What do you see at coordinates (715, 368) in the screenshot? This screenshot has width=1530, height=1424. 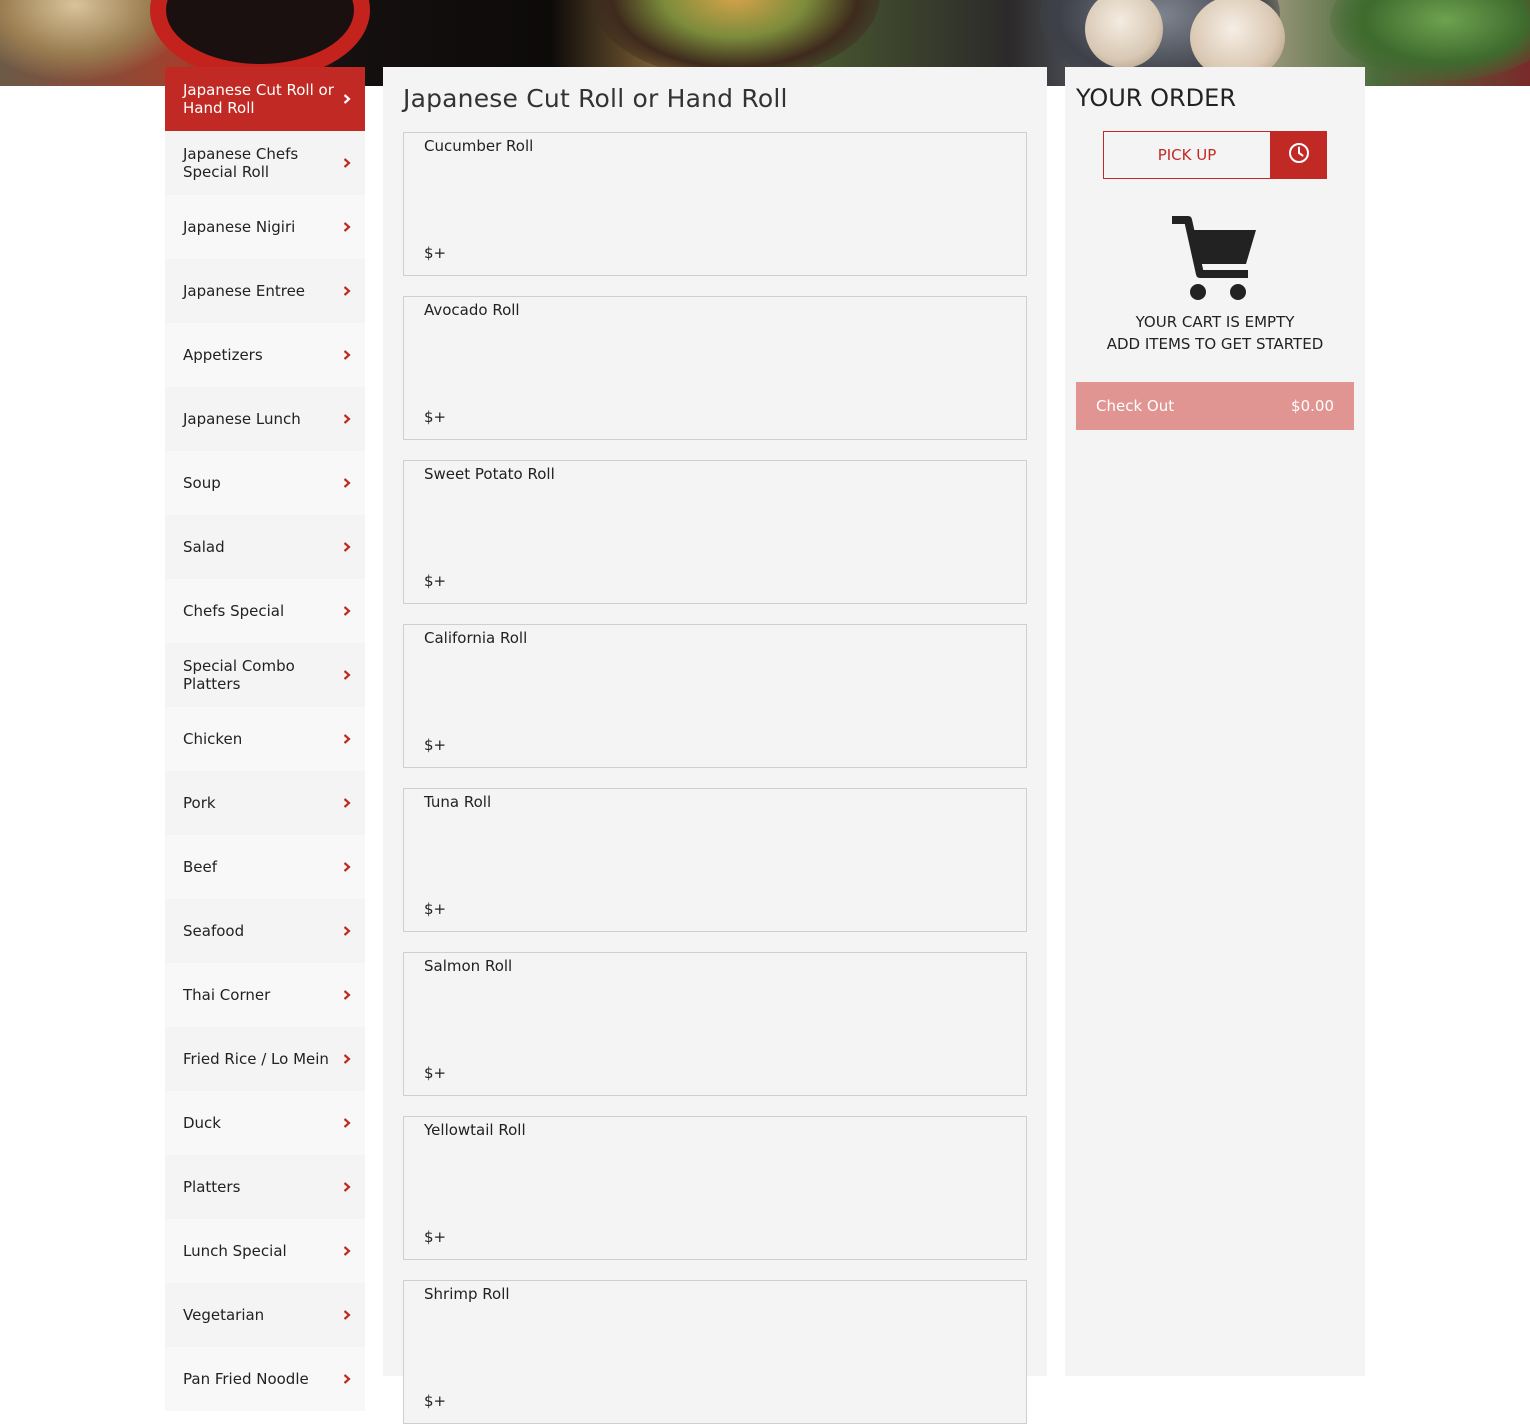 I see `menu-item-card: Avocado Roll $+` at bounding box center [715, 368].